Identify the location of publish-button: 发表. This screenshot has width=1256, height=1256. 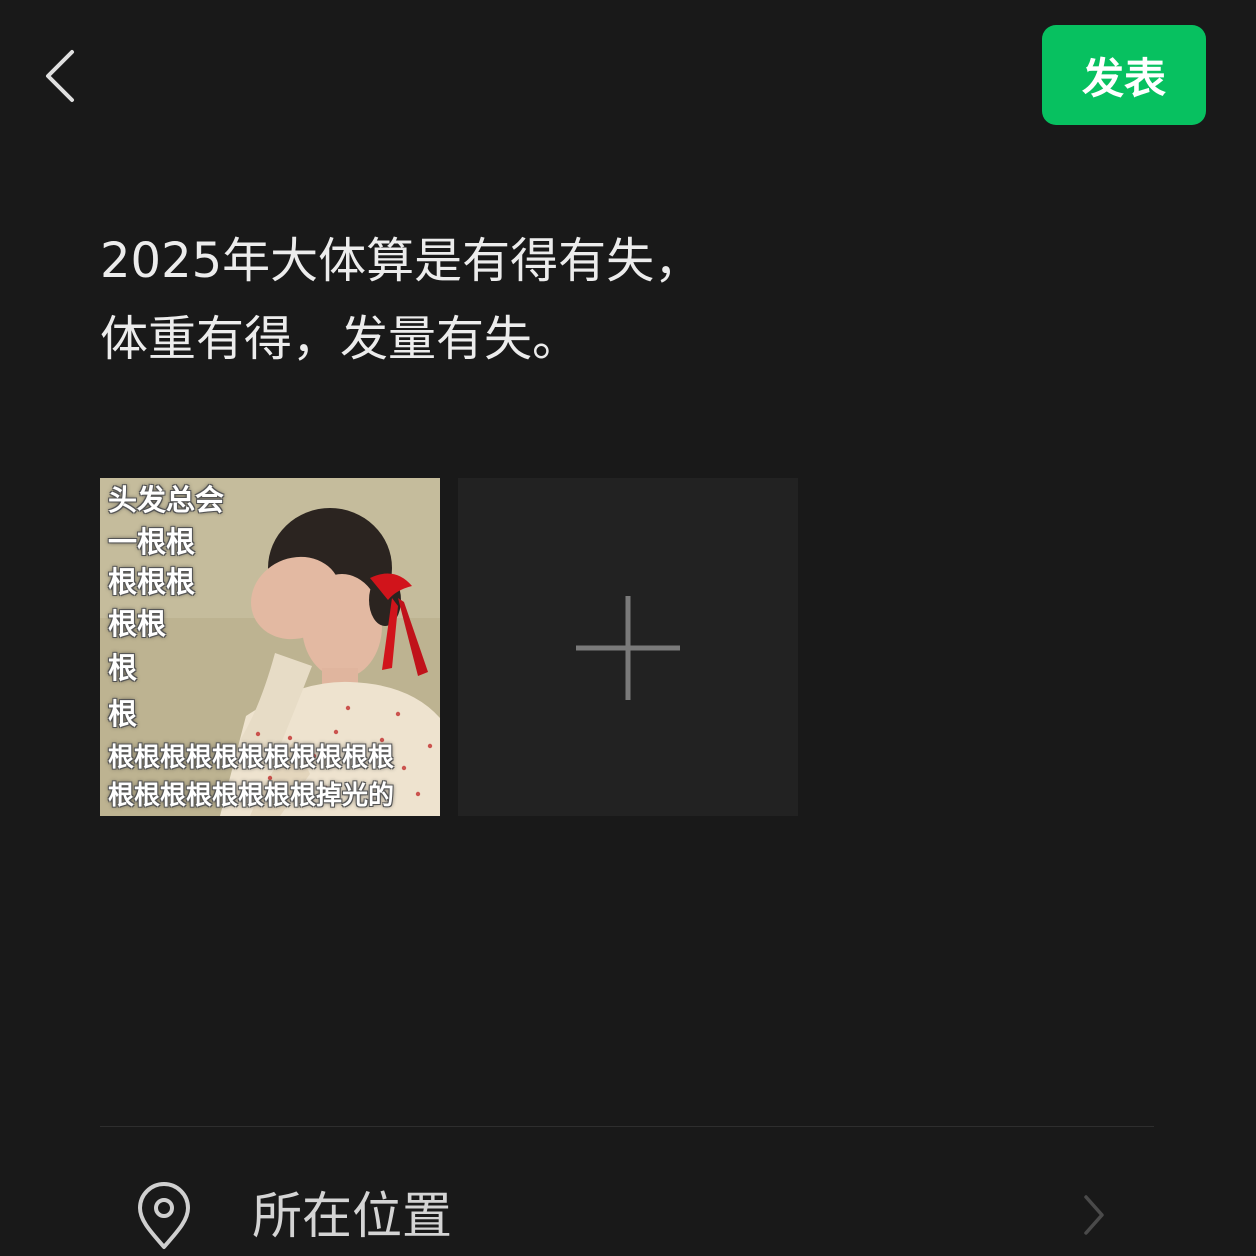
(1124, 75).